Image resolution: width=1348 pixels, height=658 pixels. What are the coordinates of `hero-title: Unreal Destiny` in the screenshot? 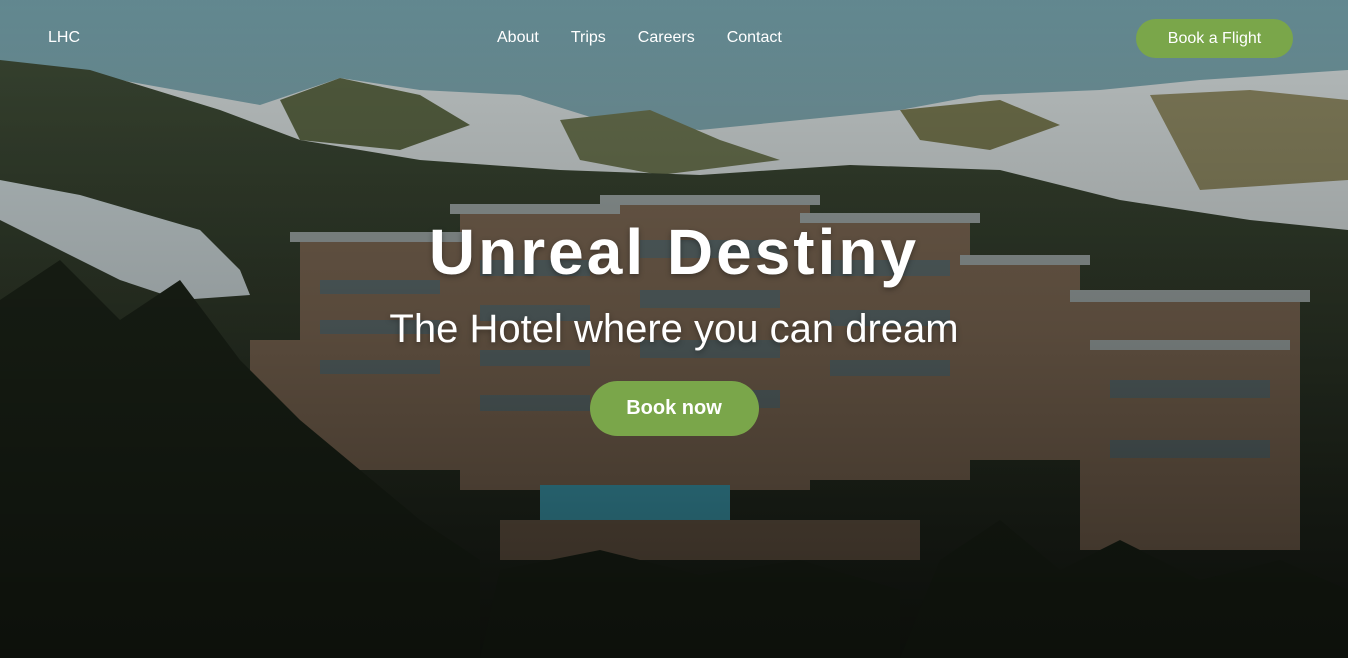 It's located at (674, 252).